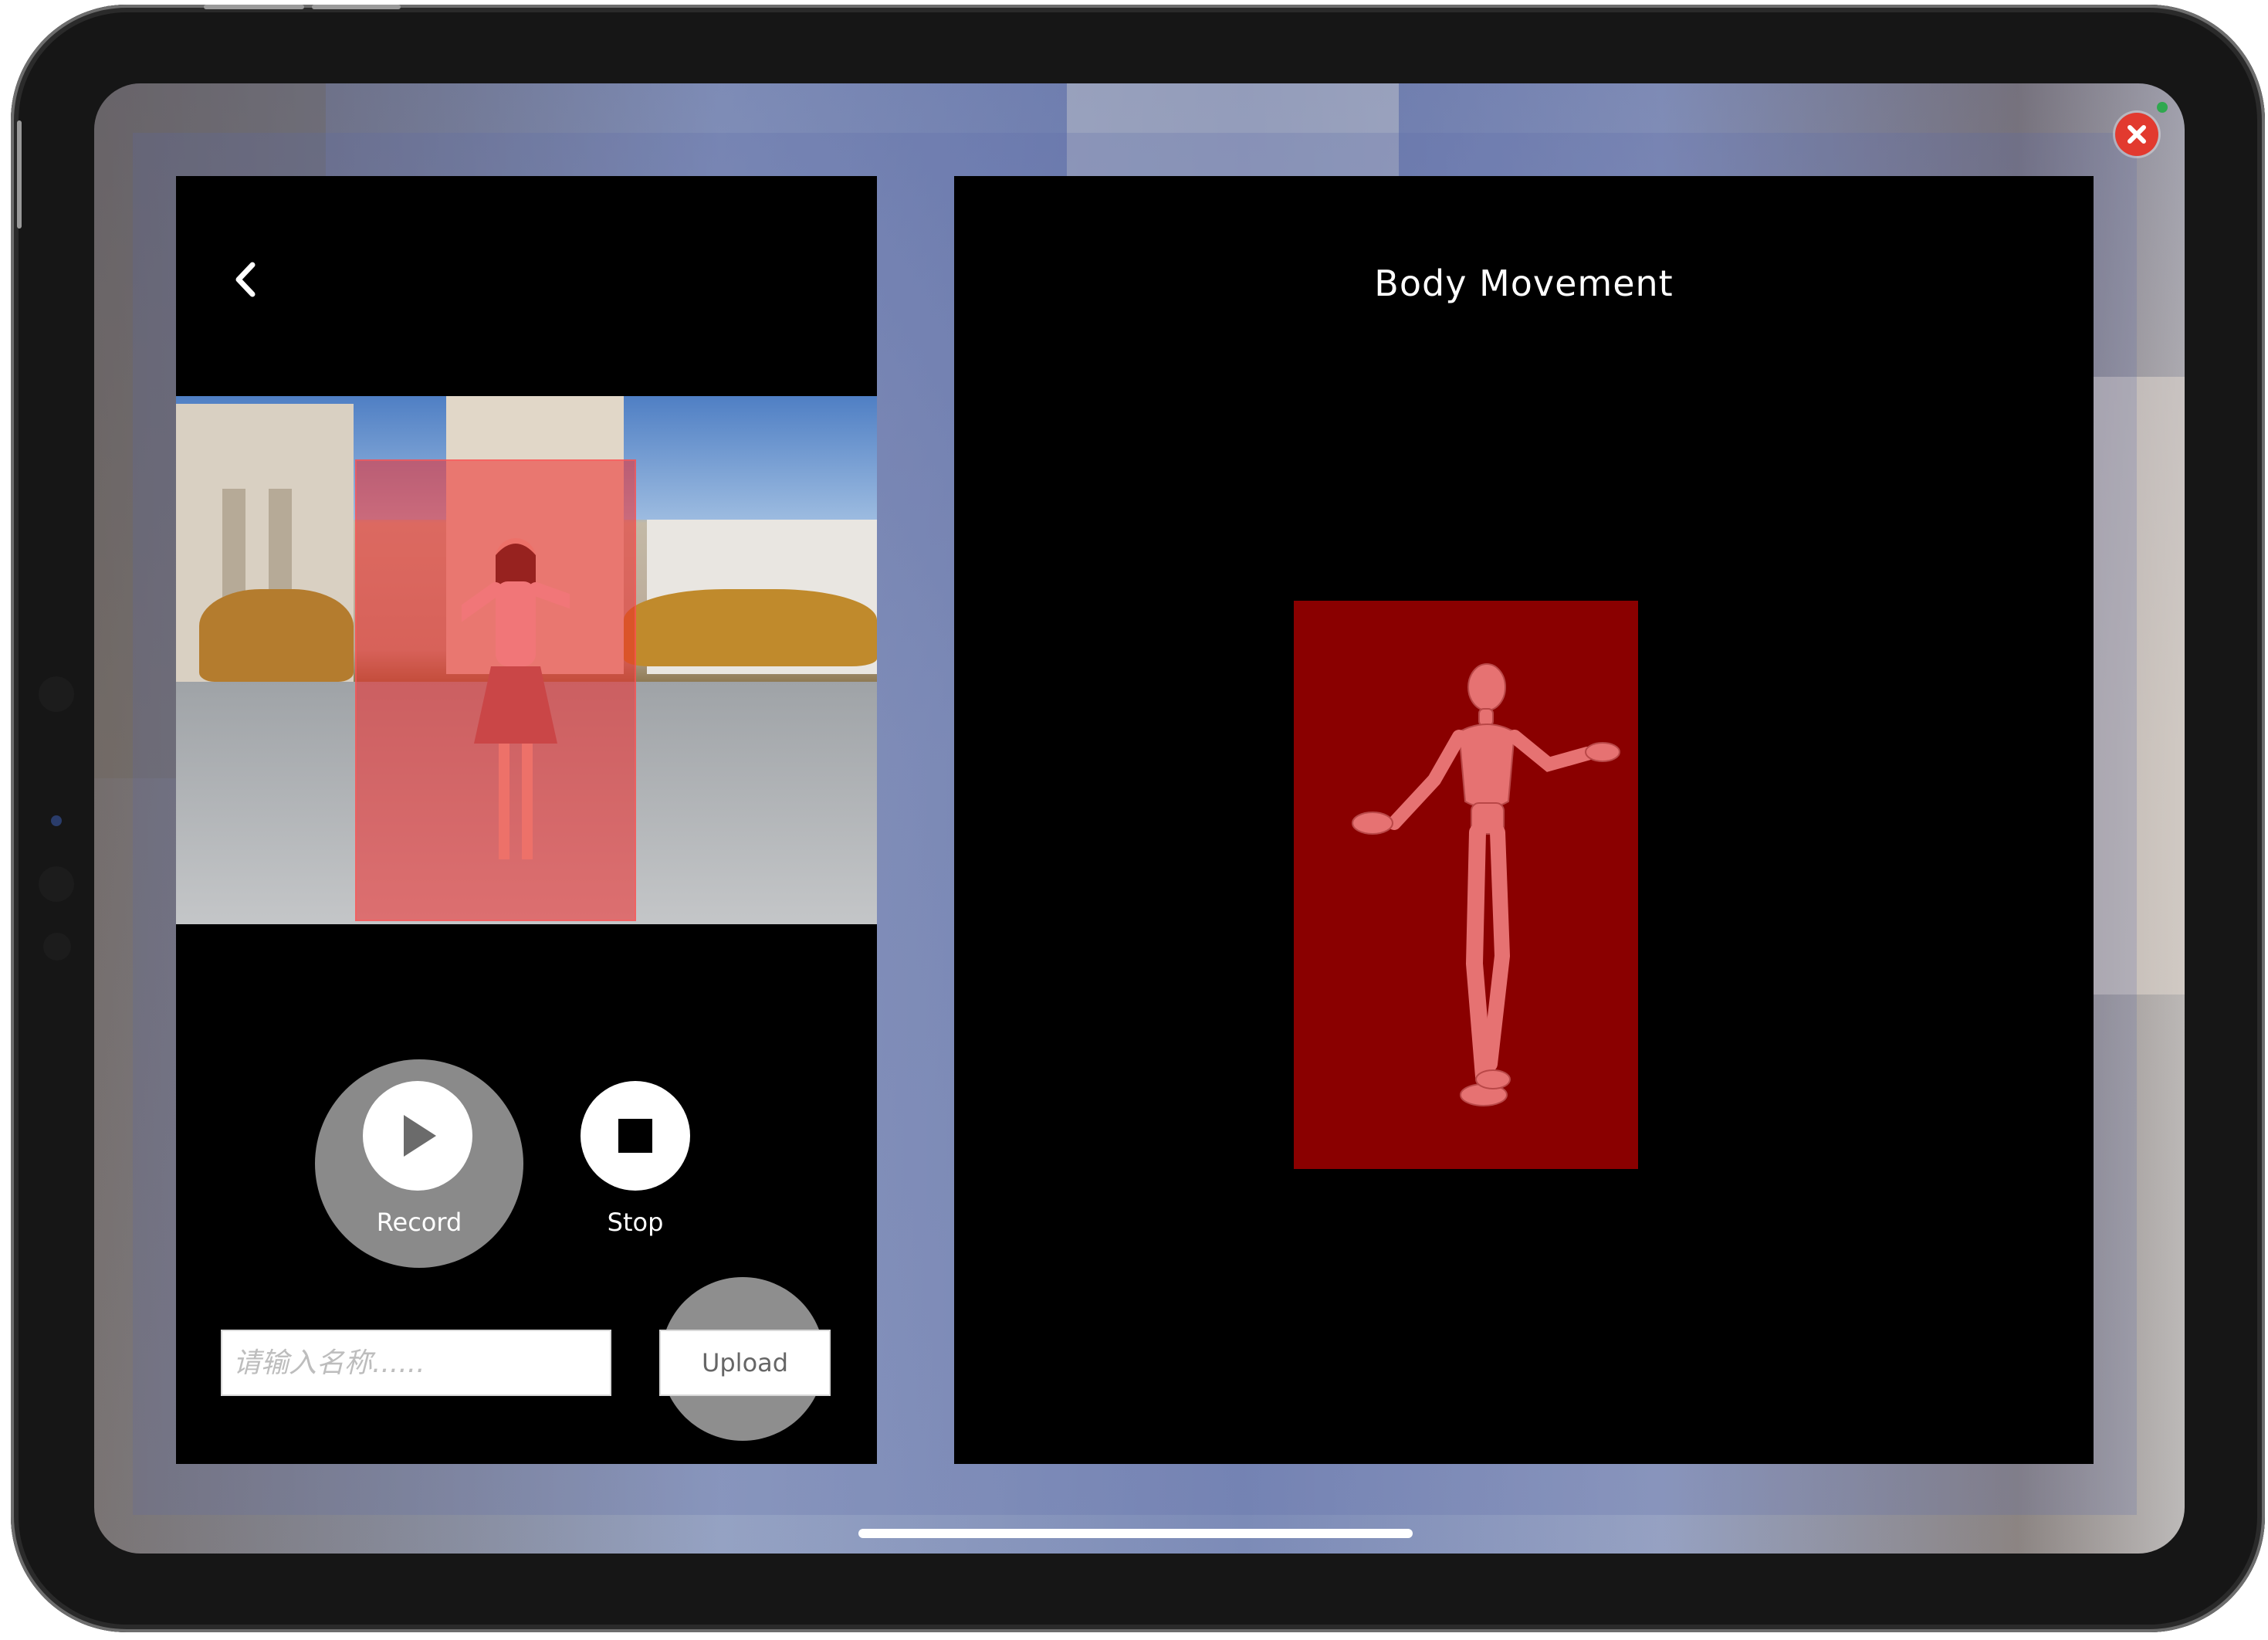 This screenshot has height=1640, width=2268. I want to click on home-indicator, so click(1135, 1533).